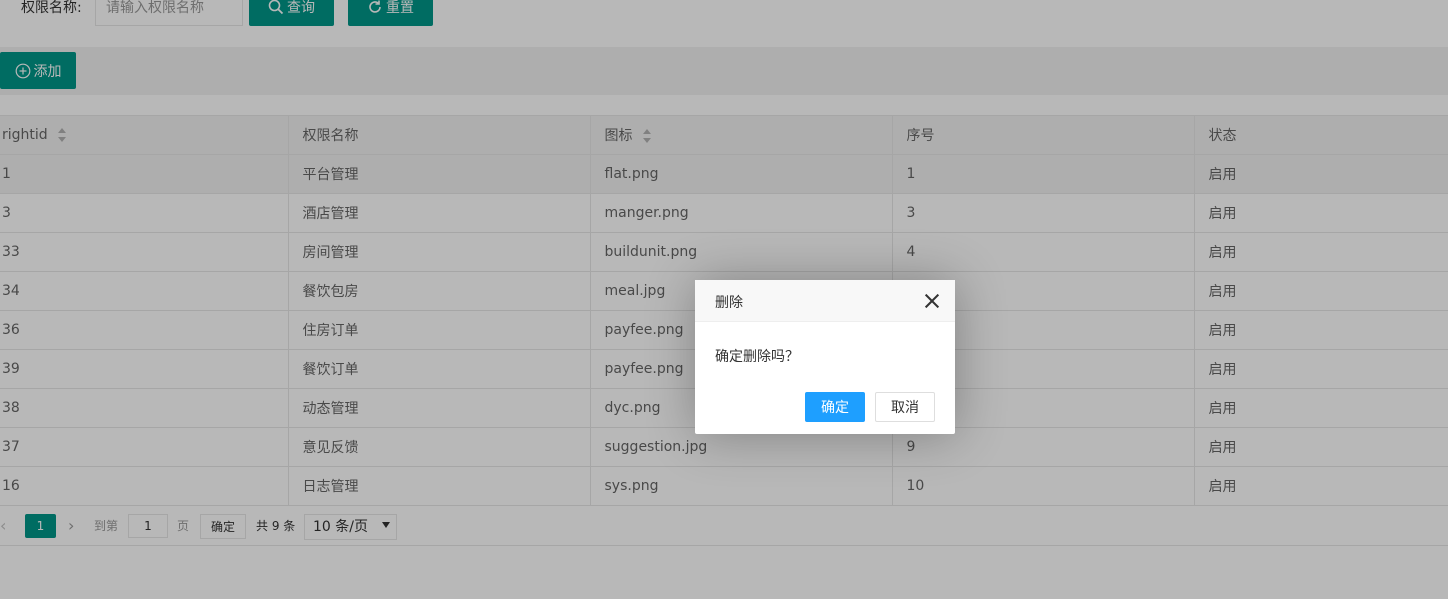 The width and height of the screenshot is (1448, 599). What do you see at coordinates (757, 357) in the screenshot?
I see `dialog-message: 确定删除吗？` at bounding box center [757, 357].